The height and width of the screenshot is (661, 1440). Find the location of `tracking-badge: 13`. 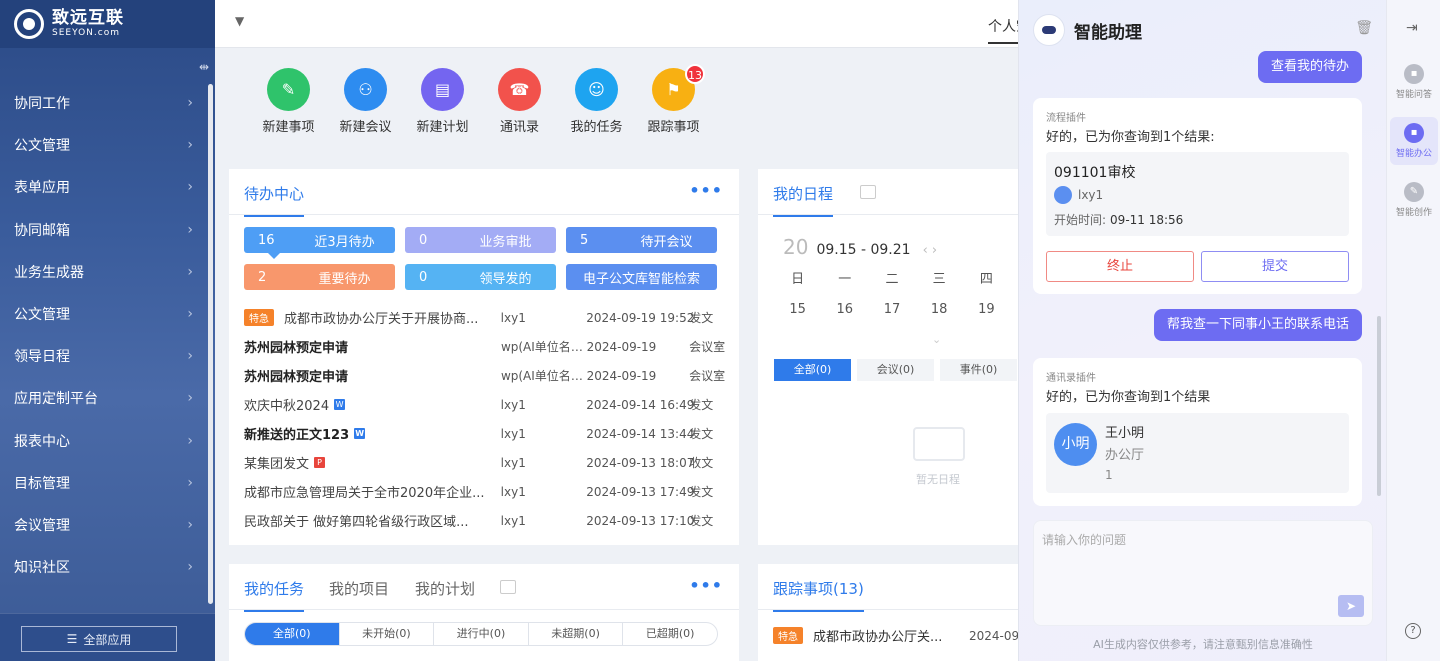

tracking-badge: 13 is located at coordinates (695, 74).